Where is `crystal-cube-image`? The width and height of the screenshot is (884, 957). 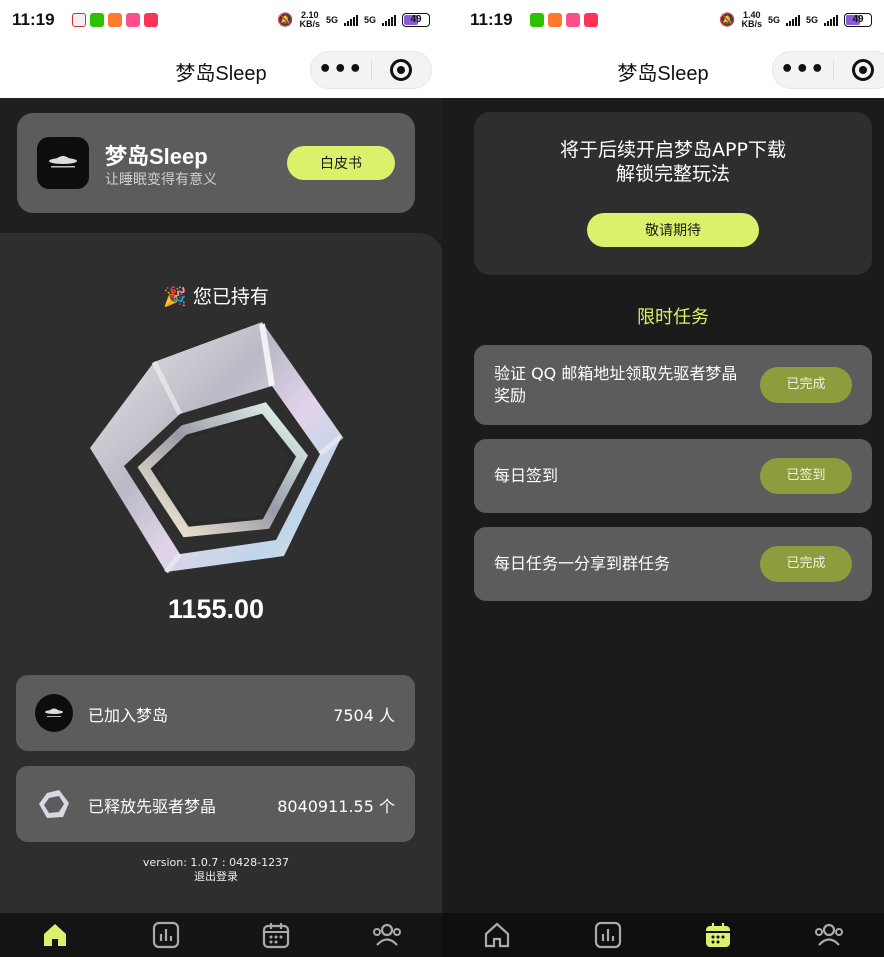 crystal-cube-image is located at coordinates (217, 448).